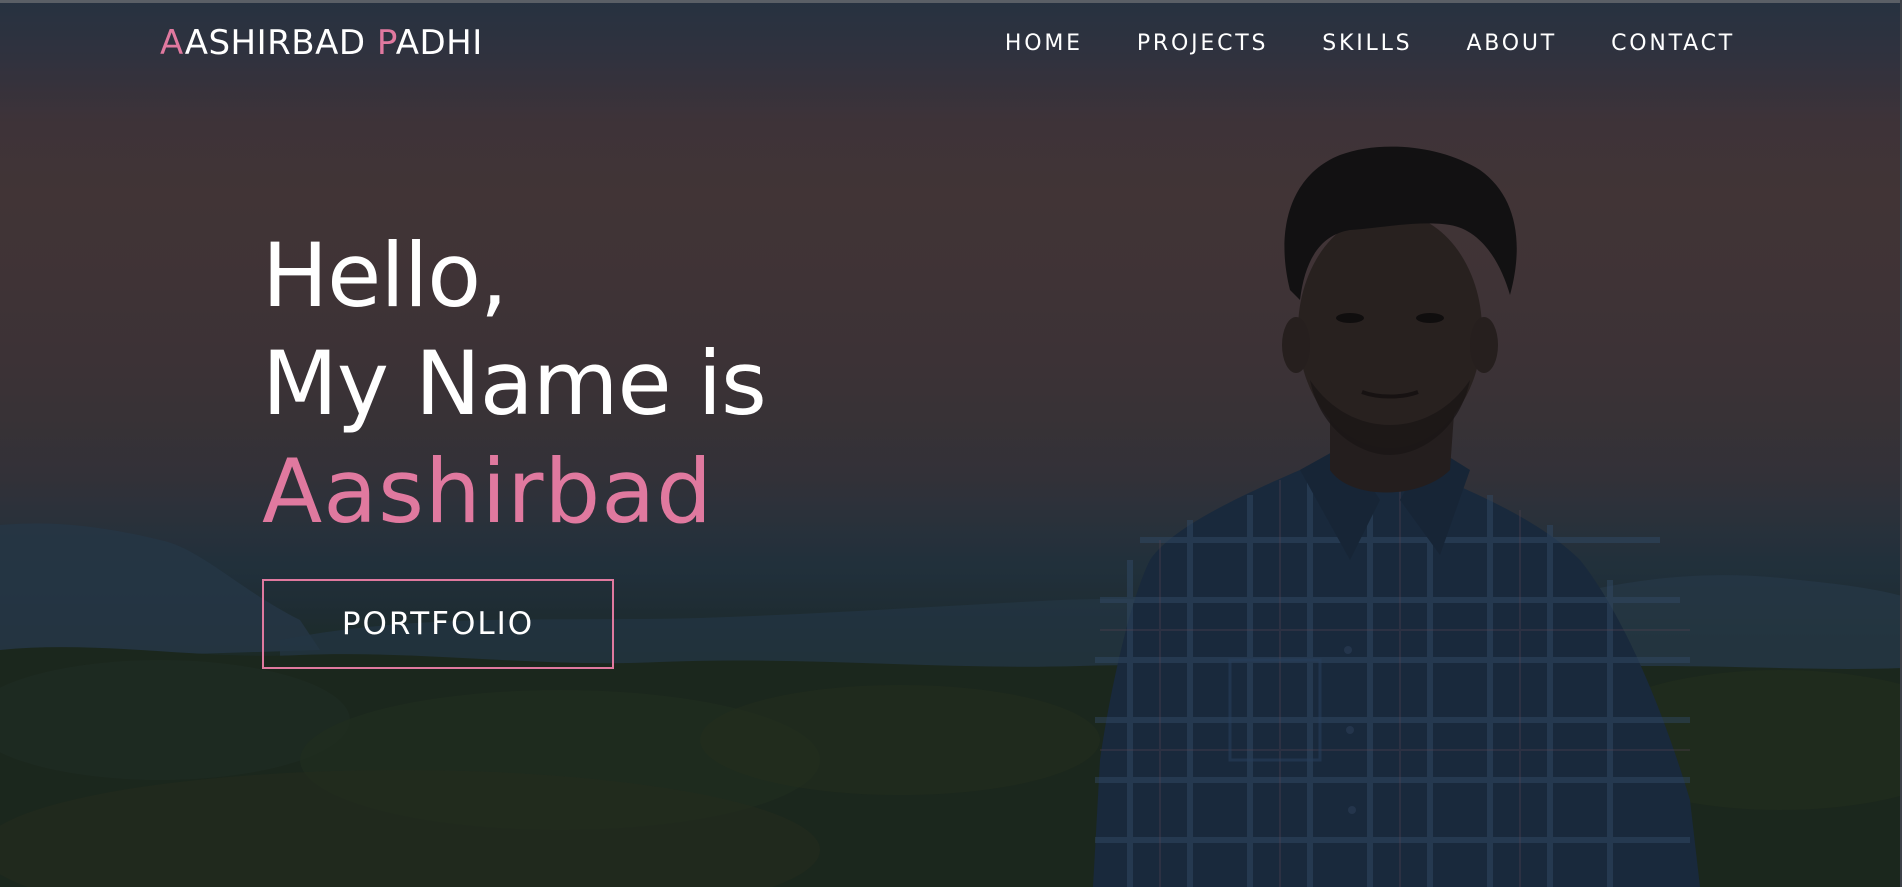  I want to click on logo-last-initial: P, so click(386, 43).